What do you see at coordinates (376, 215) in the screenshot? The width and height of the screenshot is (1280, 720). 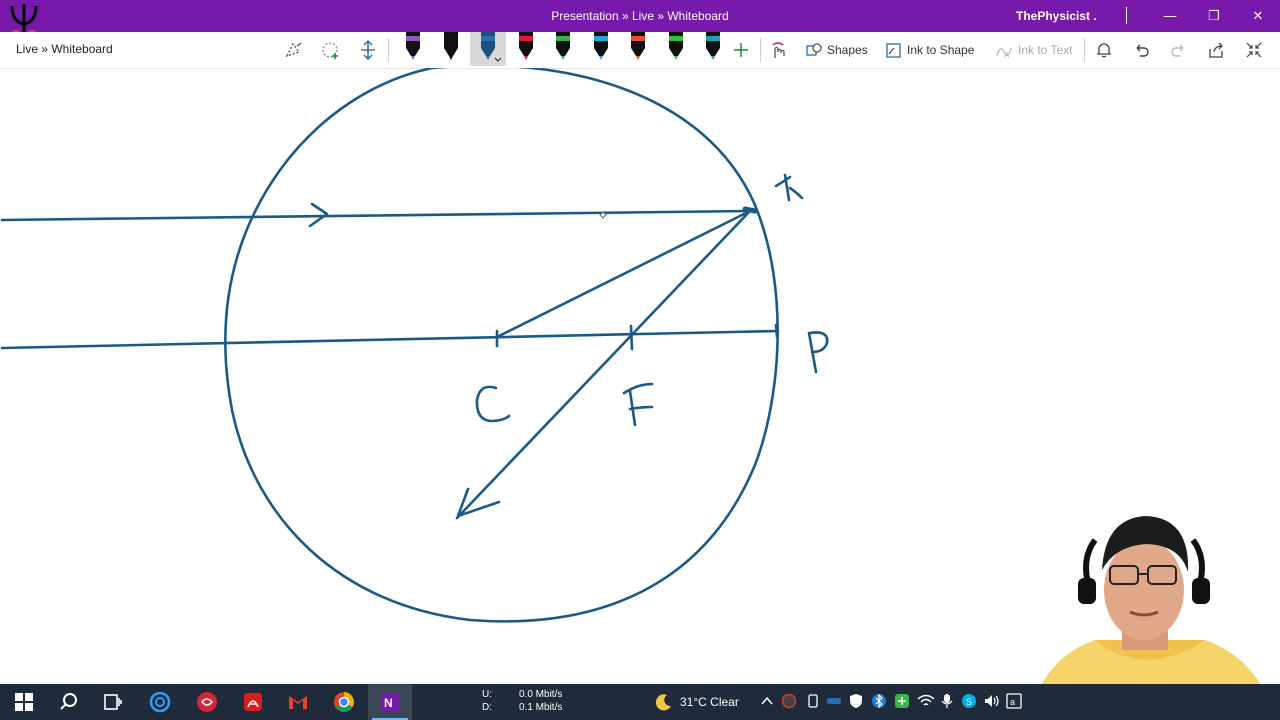 I see `incident-ray` at bounding box center [376, 215].